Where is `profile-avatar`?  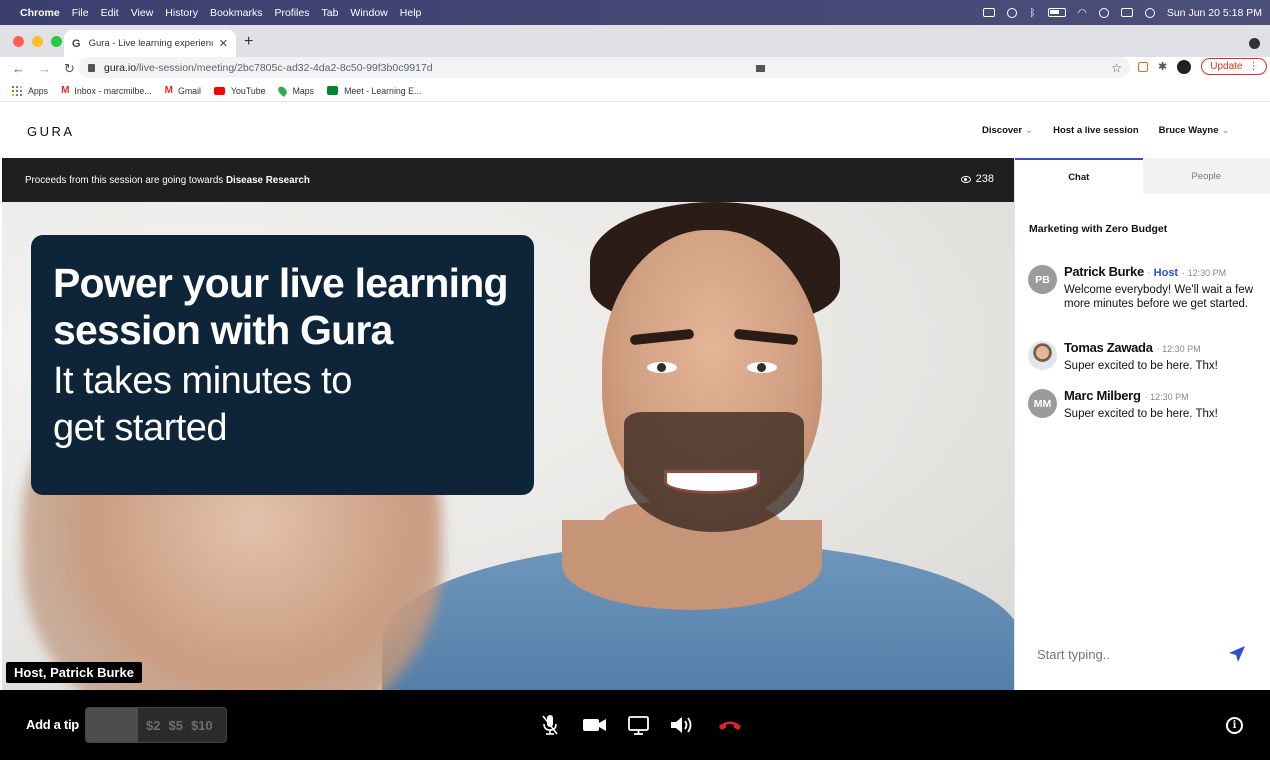
profile-avatar is located at coordinates (1184, 66).